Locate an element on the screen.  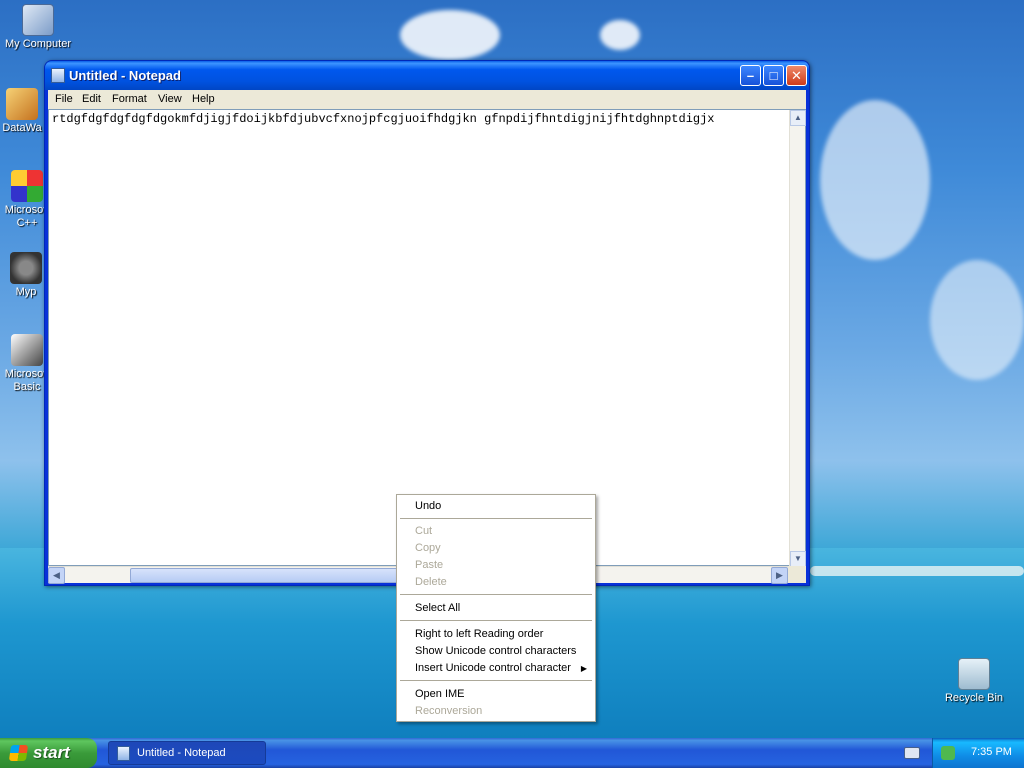
menu-bar: File Edit Format View Help is located at coordinates (427, 99).